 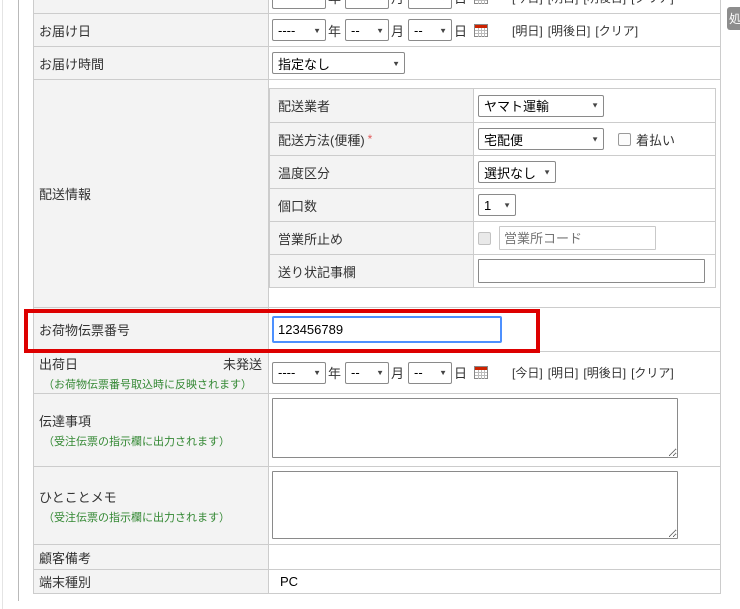 I want to click on row-value-cell: ---- ▼ 年 -- ▼ 月 -- ▼ 日 [明日] [明後日] [クリア], so click(x=494, y=30).